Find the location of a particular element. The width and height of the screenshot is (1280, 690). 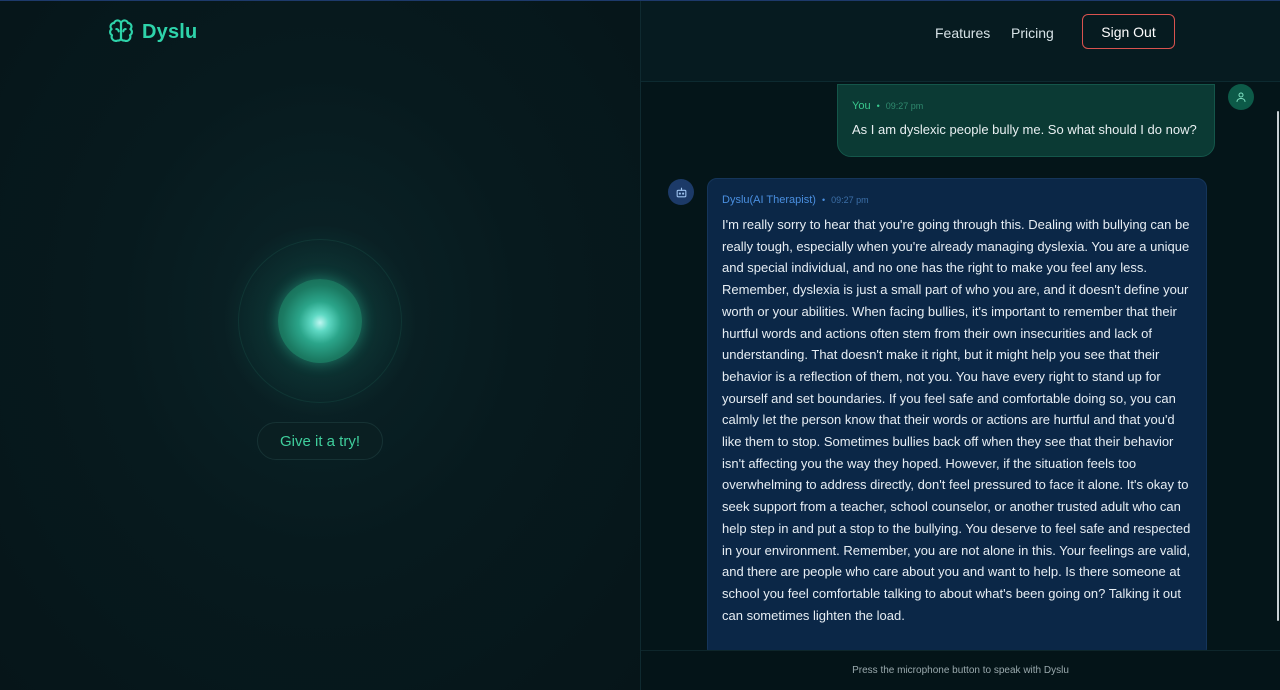

message-meta: Dyslu(AI Therapist) • 09:27 pm is located at coordinates (957, 200).